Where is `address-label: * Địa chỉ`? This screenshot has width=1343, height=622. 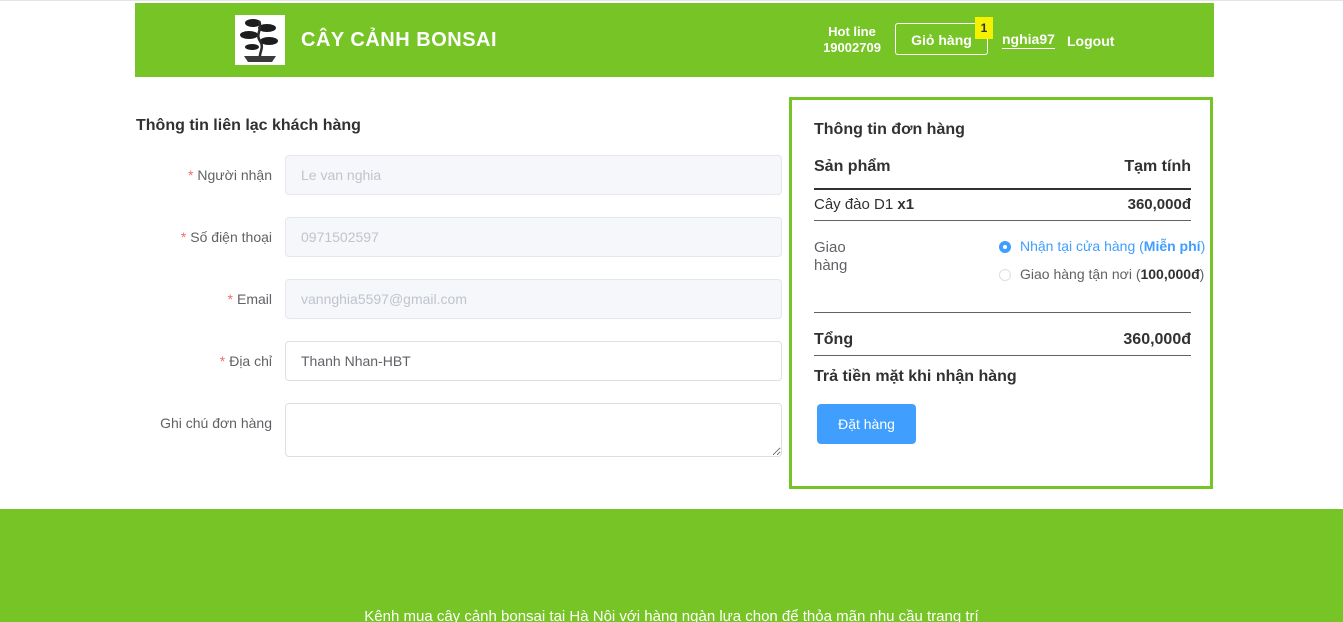
address-label: * Địa chỉ is located at coordinates (246, 361).